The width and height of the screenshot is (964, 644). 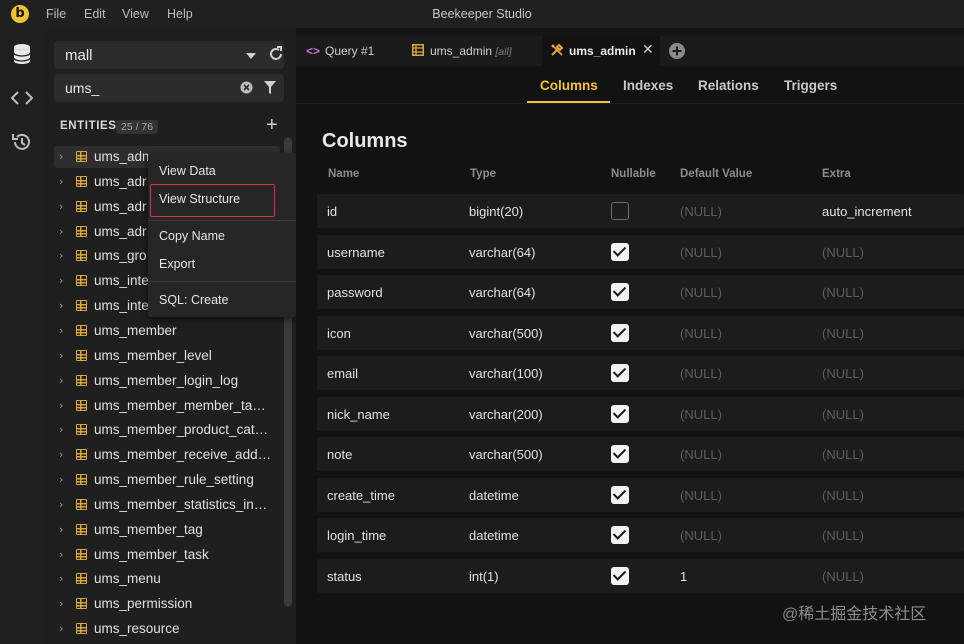 What do you see at coordinates (167, 604) in the screenshot?
I see `entity-item: › ums_permission` at bounding box center [167, 604].